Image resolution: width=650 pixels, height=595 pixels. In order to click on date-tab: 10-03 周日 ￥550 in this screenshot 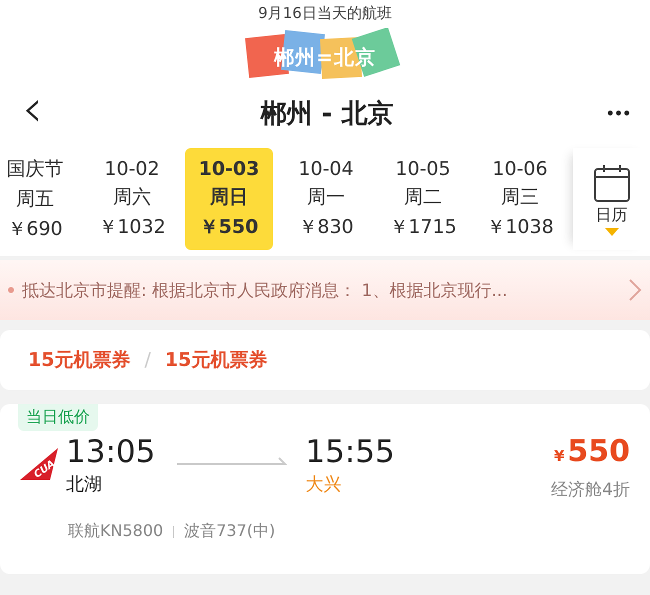, I will do `click(229, 199)`.